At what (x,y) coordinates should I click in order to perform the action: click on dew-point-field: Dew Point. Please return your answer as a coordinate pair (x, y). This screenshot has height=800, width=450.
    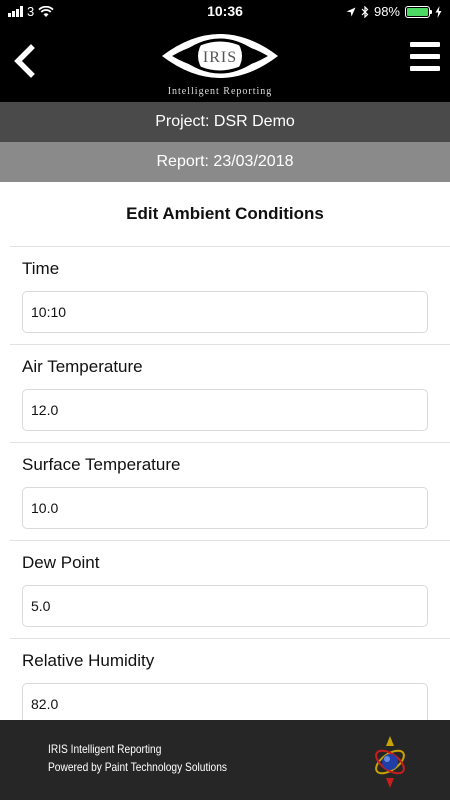
    Looking at the image, I should click on (230, 589).